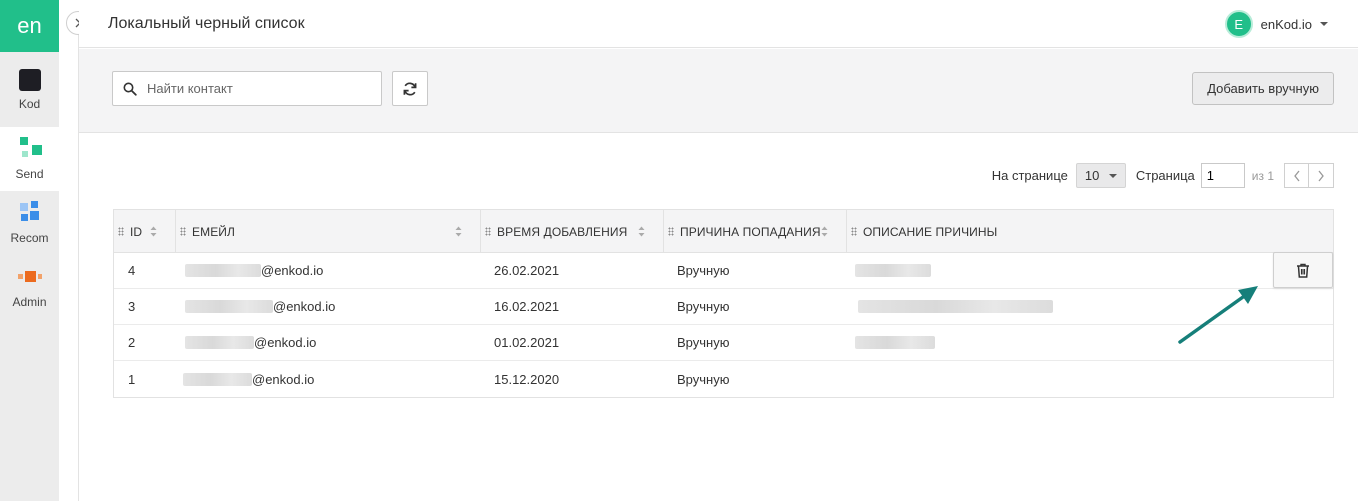  I want to click on pagination: На странице 10 Страница из 1, so click(1163, 175).